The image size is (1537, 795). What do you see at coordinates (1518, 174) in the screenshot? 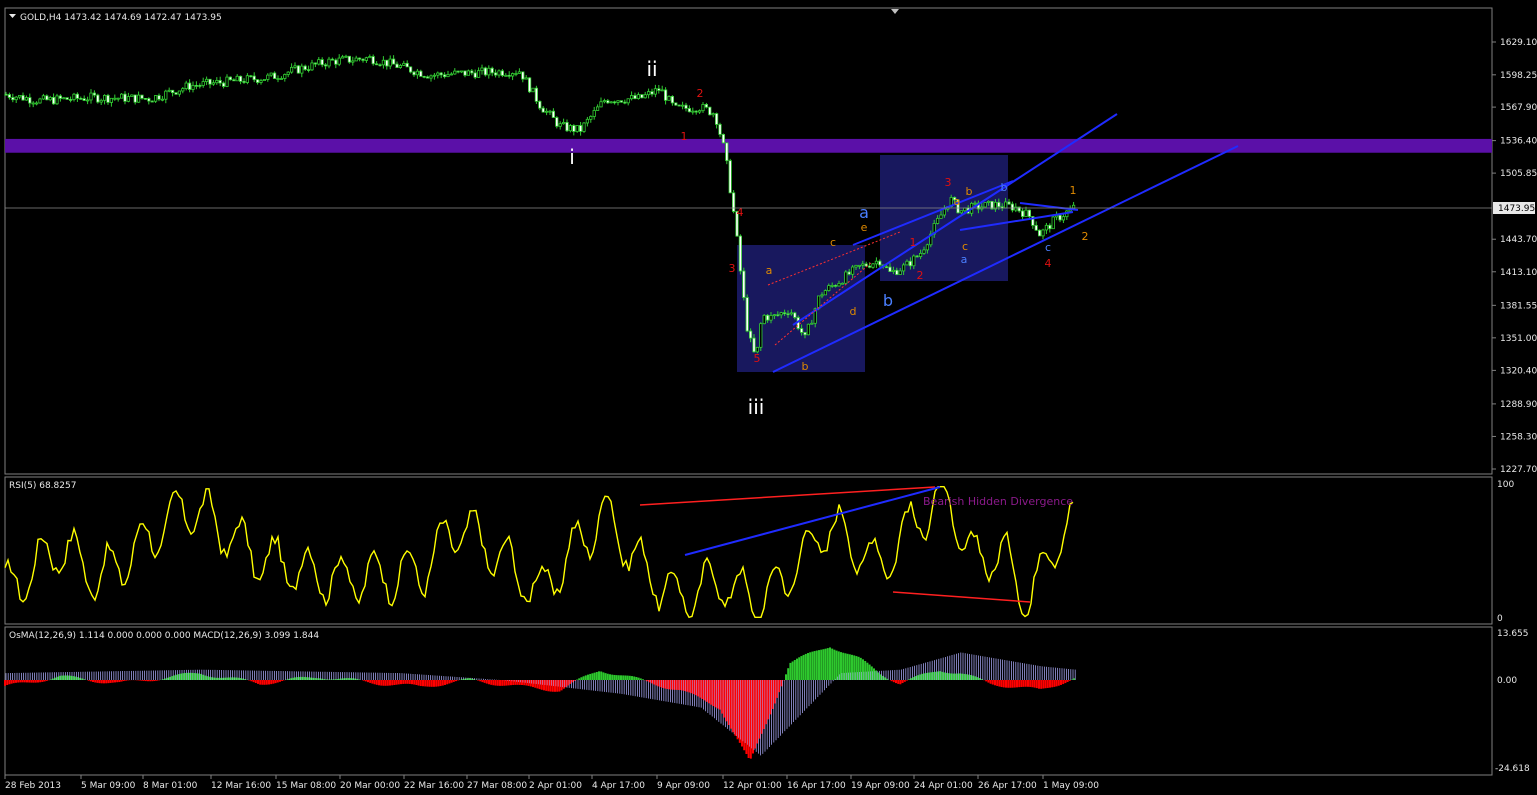
I see `price-label: 1505.85` at bounding box center [1518, 174].